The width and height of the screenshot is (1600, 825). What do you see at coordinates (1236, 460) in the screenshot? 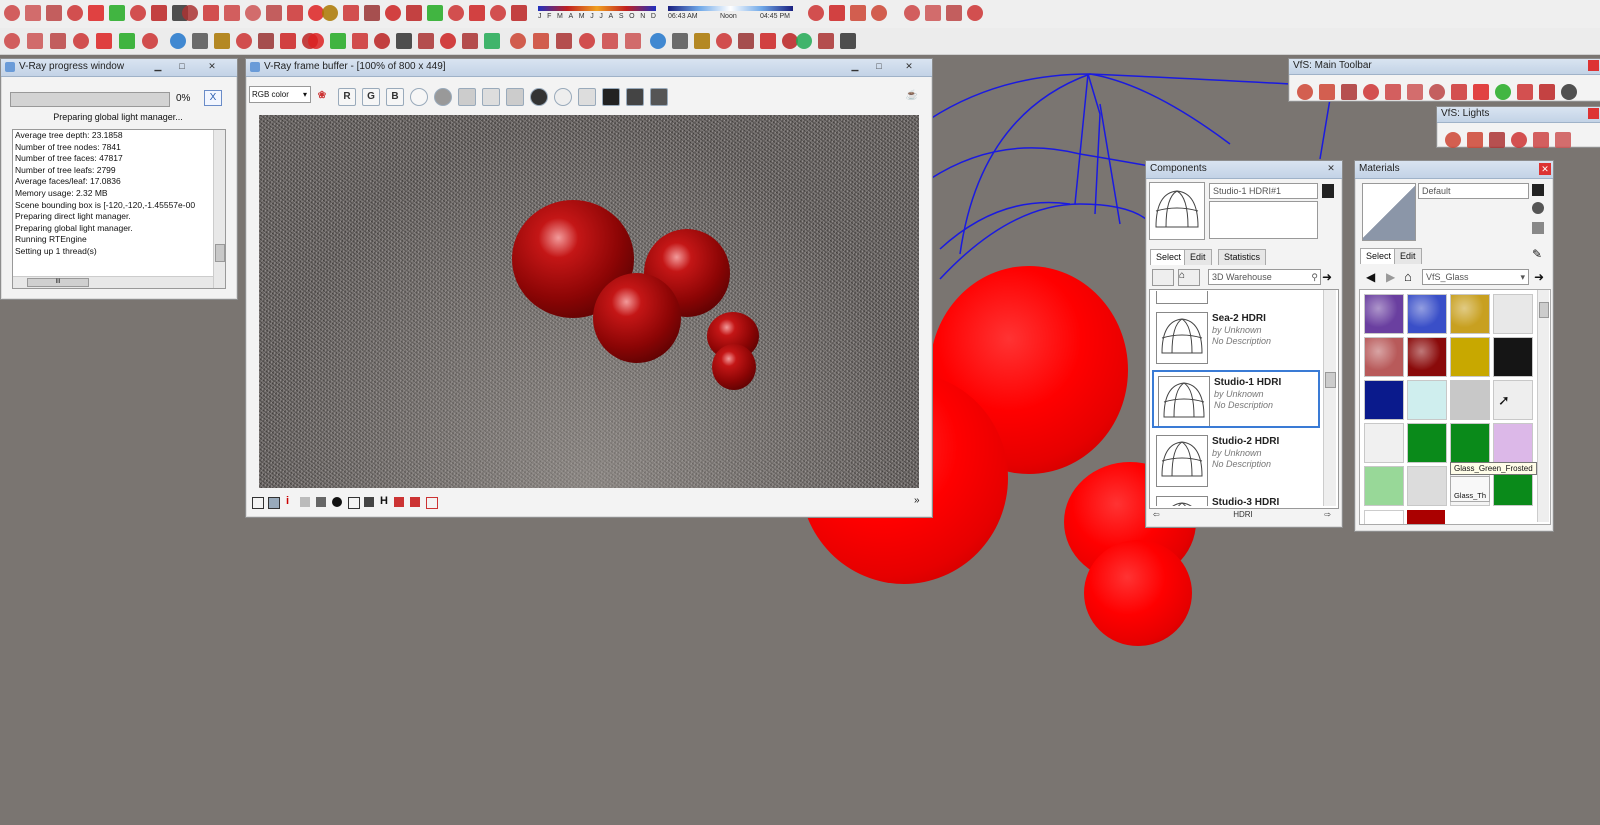
I see `component-list-item: Studio-2 HDRI by Unknown No Description` at bounding box center [1236, 460].